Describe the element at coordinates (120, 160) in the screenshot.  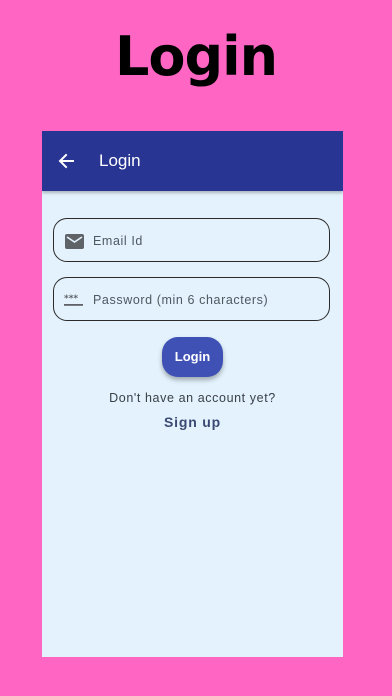
I see `app-bar-title: Login` at that location.